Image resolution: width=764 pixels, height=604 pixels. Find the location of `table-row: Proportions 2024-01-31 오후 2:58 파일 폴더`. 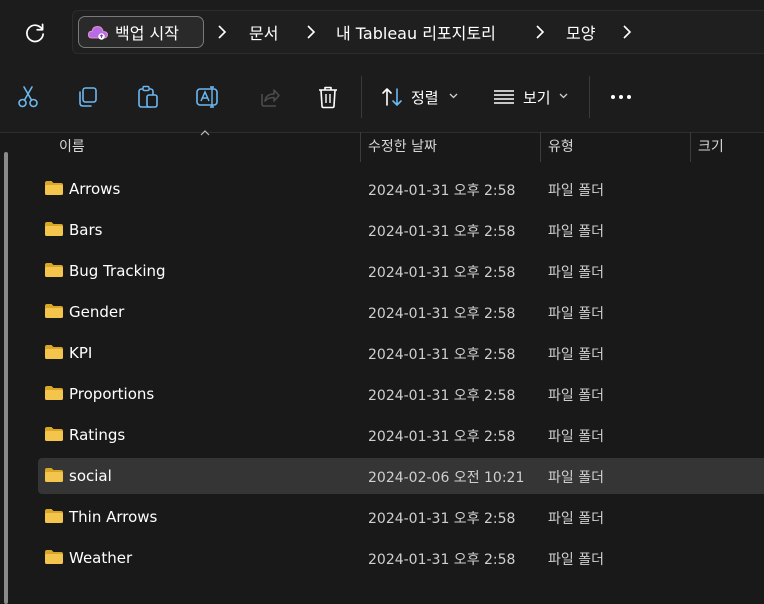

table-row: Proportions 2024-01-31 오후 2:58 파일 폴더 is located at coordinates (401, 394).